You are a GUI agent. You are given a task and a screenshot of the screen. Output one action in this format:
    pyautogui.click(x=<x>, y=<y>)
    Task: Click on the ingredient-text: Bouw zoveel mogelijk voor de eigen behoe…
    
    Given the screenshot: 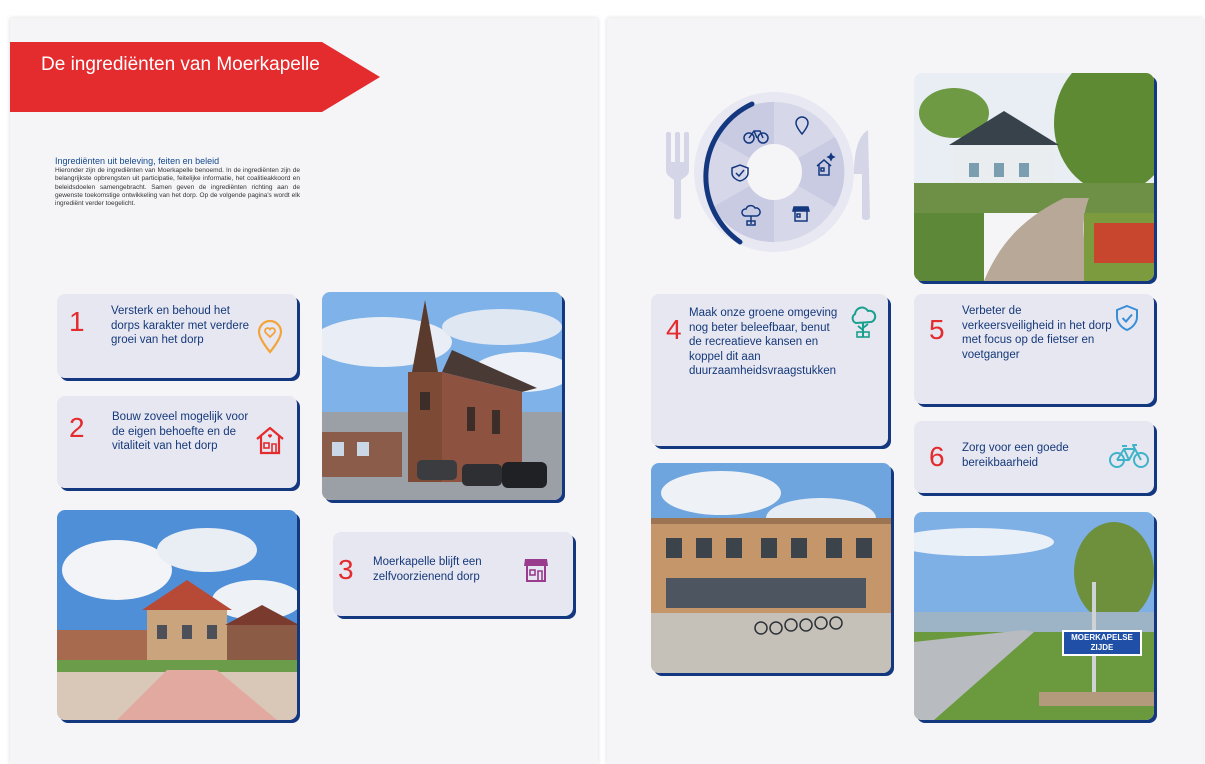 What is the action you would take?
    pyautogui.click(x=180, y=431)
    